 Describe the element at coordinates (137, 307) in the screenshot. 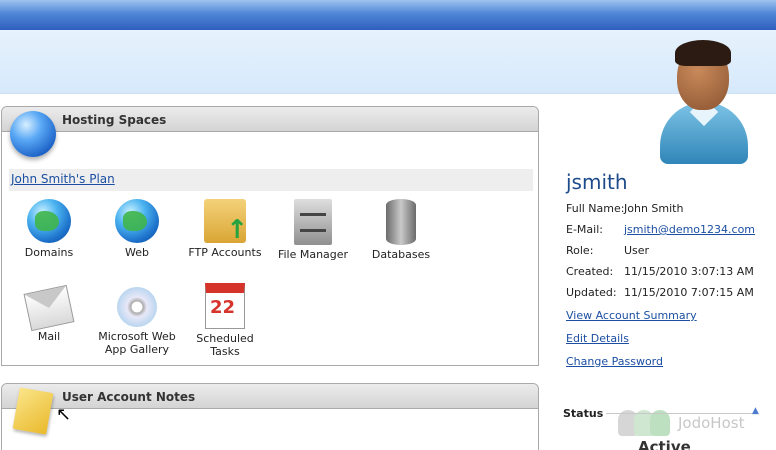

I see `cd-disc-icon` at that location.